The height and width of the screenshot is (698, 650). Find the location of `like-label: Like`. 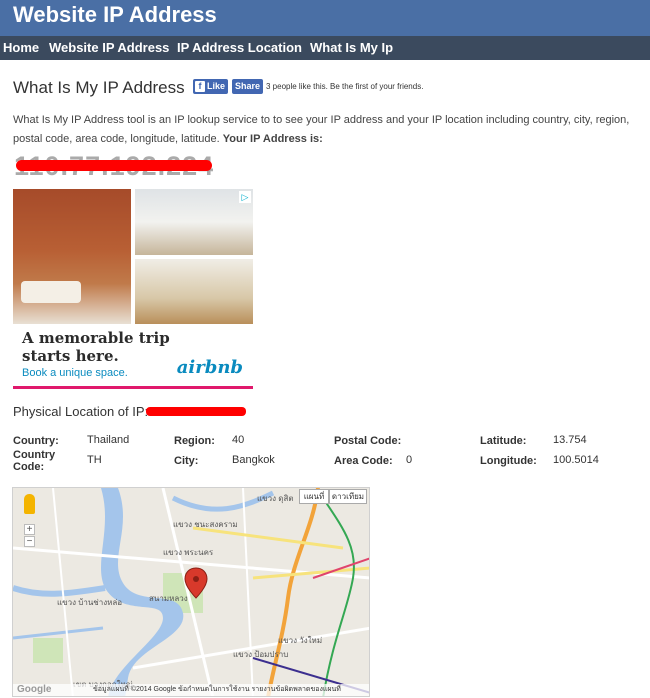

like-label: Like is located at coordinates (216, 86).